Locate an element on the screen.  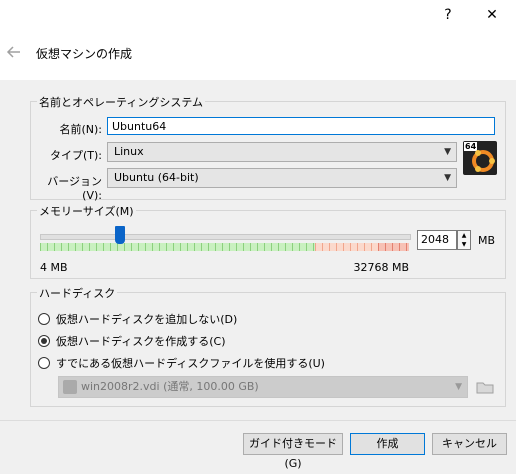
version-label: バージョン(V): is located at coordinates (74, 188).